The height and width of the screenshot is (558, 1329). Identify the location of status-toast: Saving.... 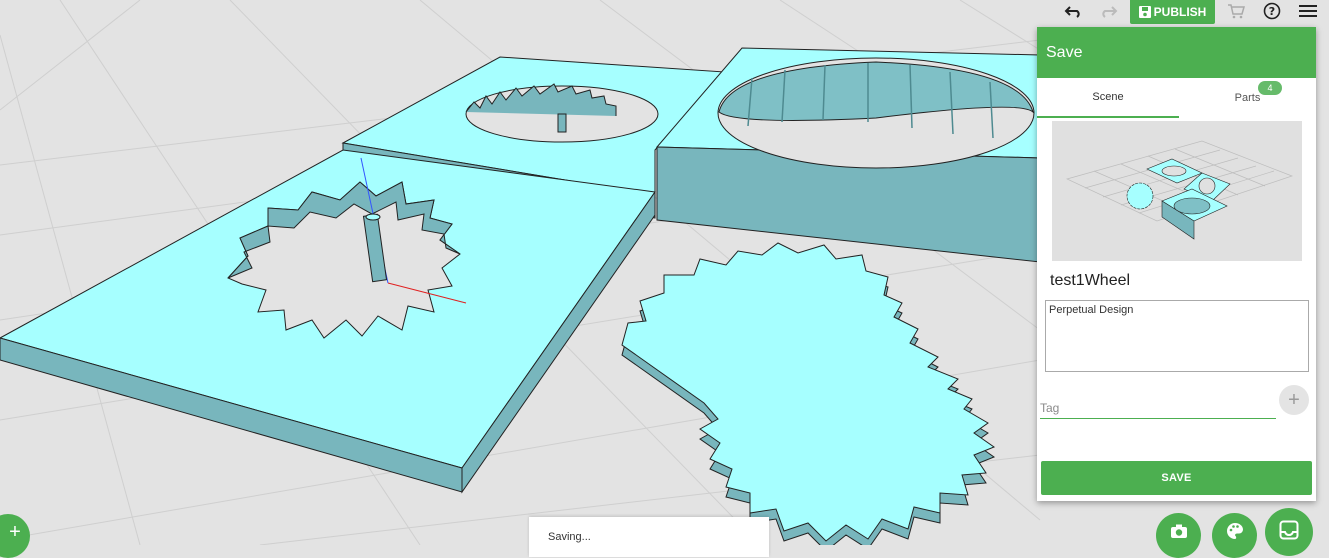
(649, 537).